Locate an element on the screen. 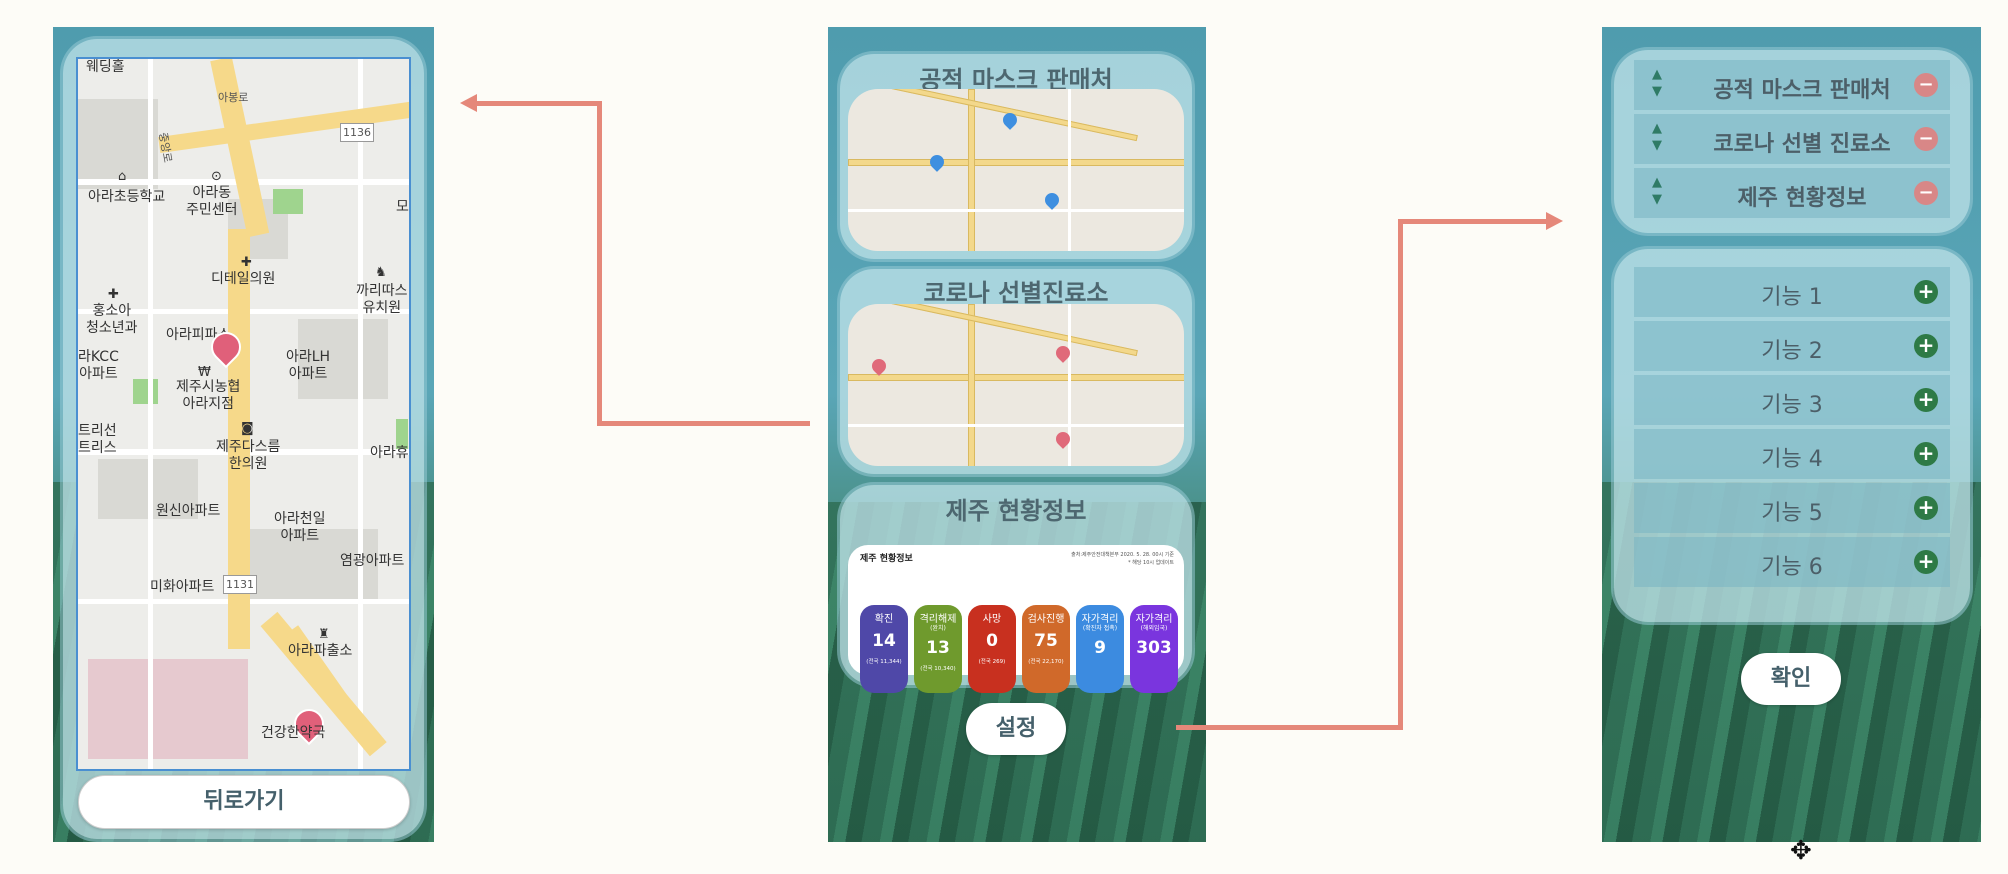 This screenshot has width=2008, height=874. map-label: 제주시농협 아라지점 is located at coordinates (208, 395).